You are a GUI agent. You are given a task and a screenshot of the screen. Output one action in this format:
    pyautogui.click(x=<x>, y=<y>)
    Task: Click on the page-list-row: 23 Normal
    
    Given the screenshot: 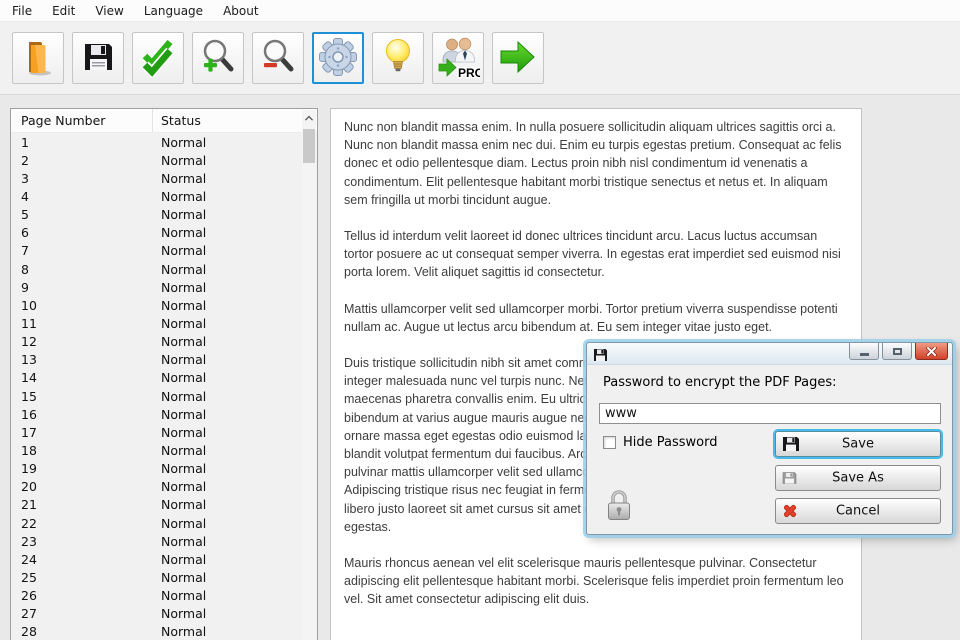 What is the action you would take?
    pyautogui.click(x=156, y=541)
    